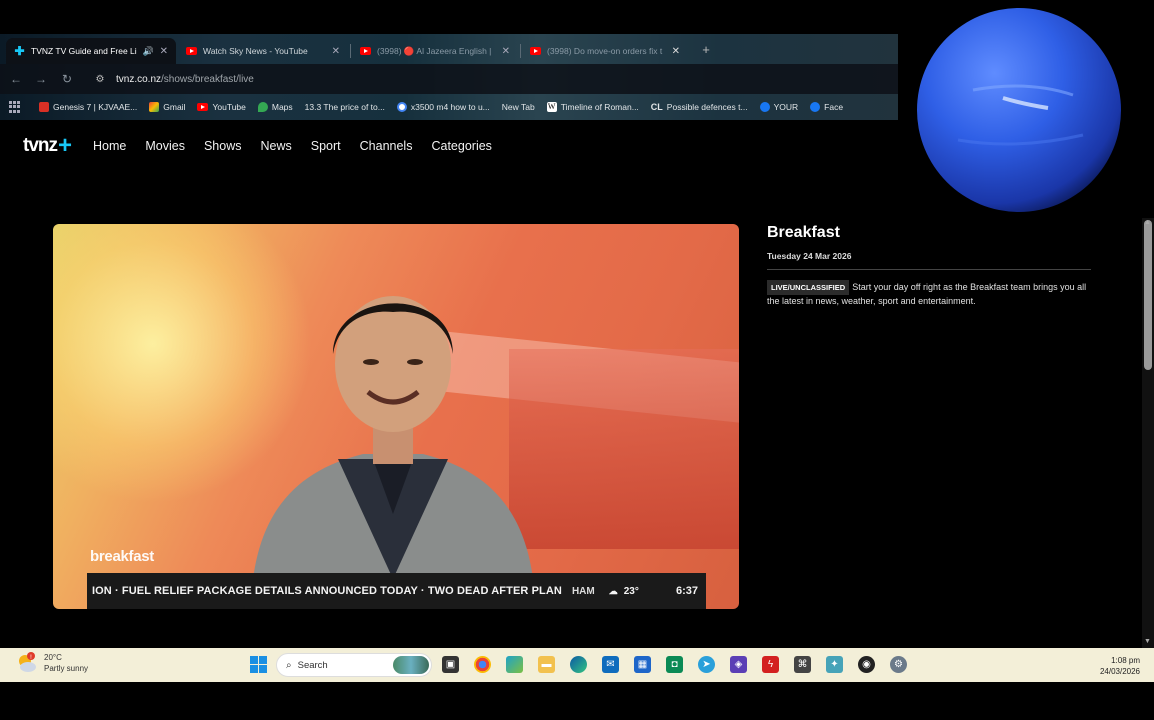  Describe the element at coordinates (16, 79) in the screenshot. I see `back-icon: ←` at that location.